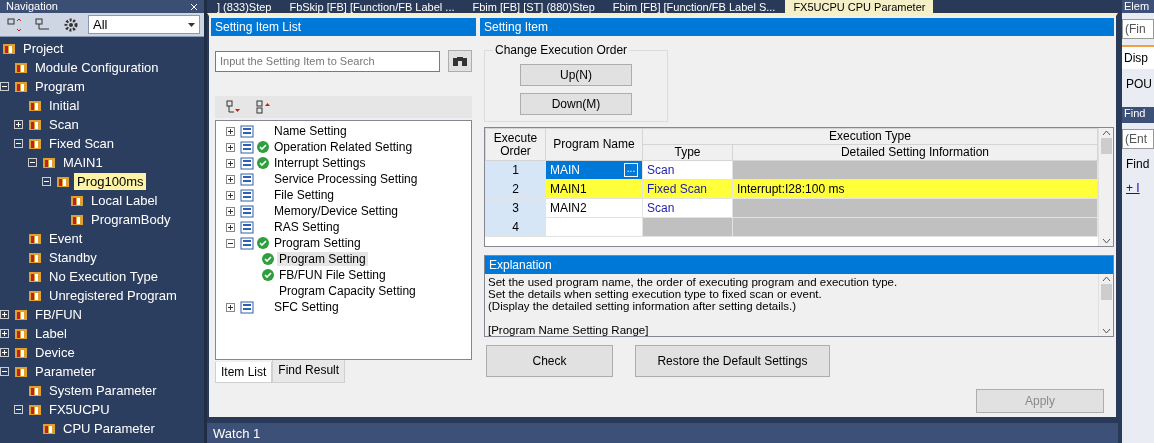 This screenshot has height=443, width=1154. I want to click on binoculars-icon, so click(460, 61).